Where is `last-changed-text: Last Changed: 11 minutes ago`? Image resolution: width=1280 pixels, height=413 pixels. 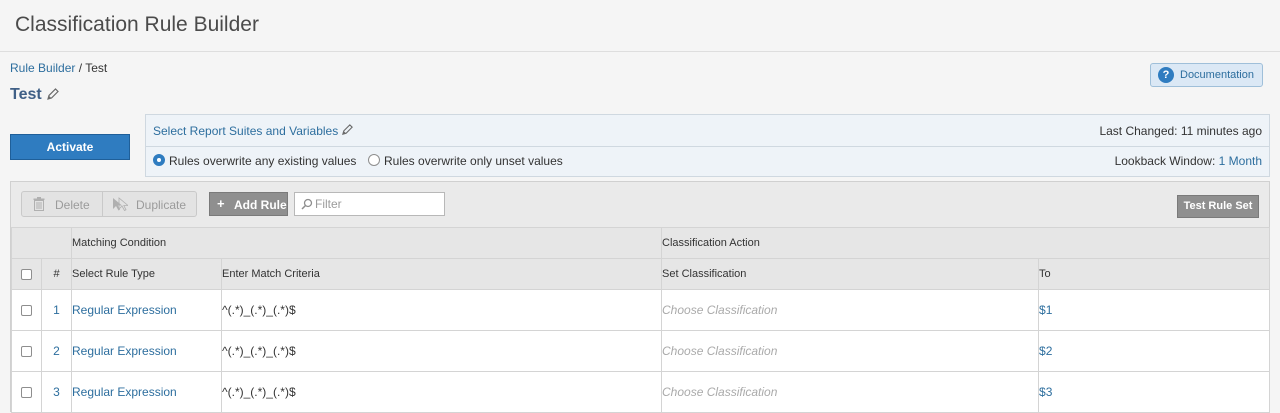 last-changed-text: Last Changed: 11 minutes ago is located at coordinates (1180, 131).